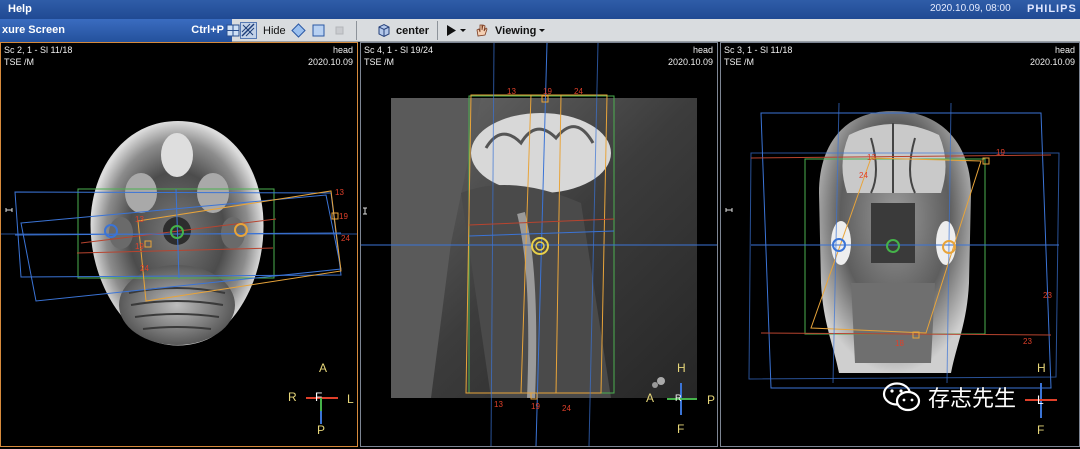  I want to click on datetime-label: 2020.10.09, 08:00, so click(970, 8).